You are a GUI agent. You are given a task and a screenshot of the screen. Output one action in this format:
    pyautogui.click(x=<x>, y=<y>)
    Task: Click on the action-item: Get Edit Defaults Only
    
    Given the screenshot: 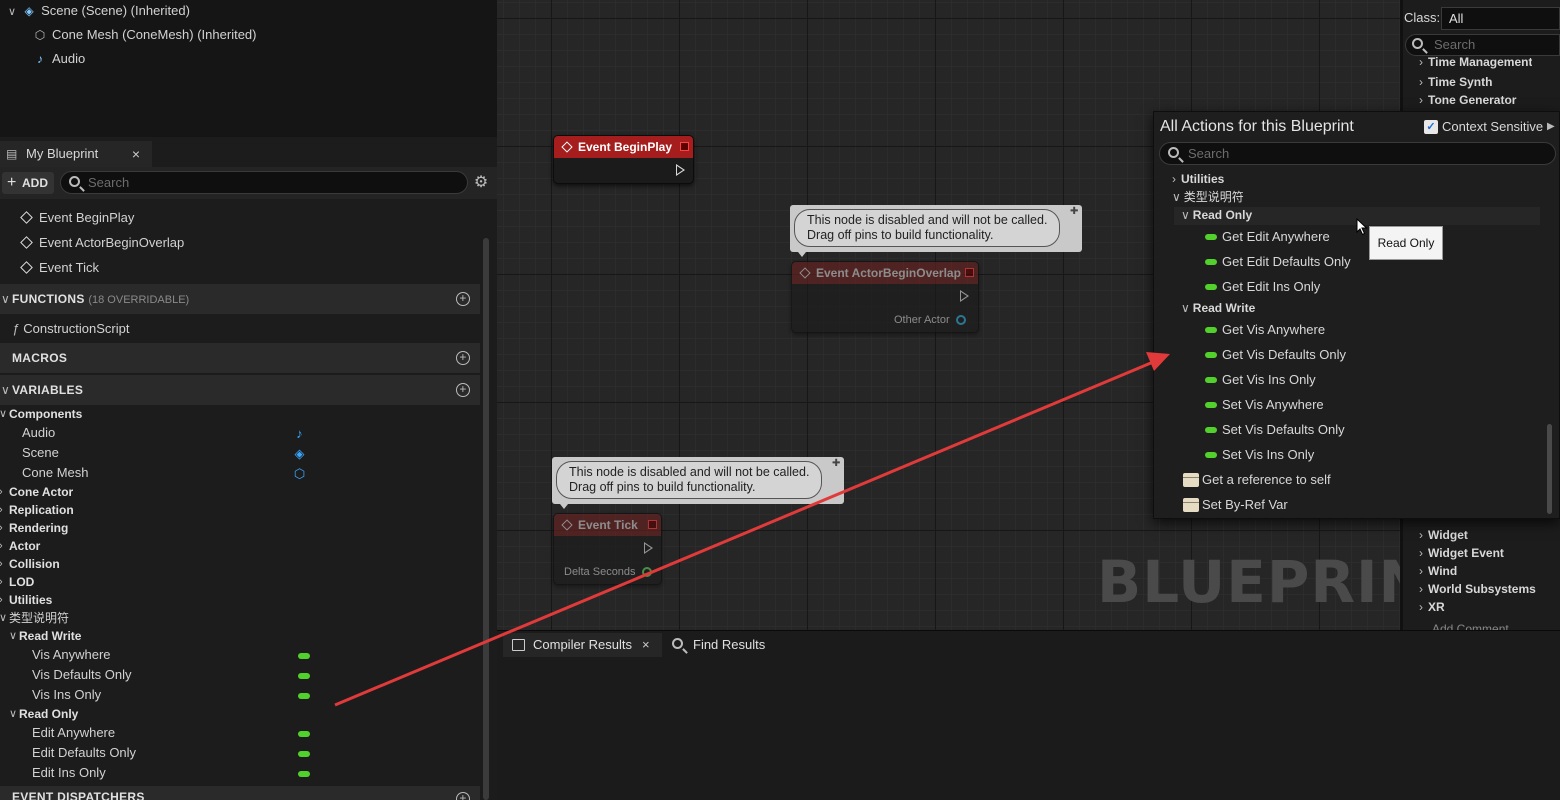 What is the action you would take?
    pyautogui.click(x=1286, y=262)
    